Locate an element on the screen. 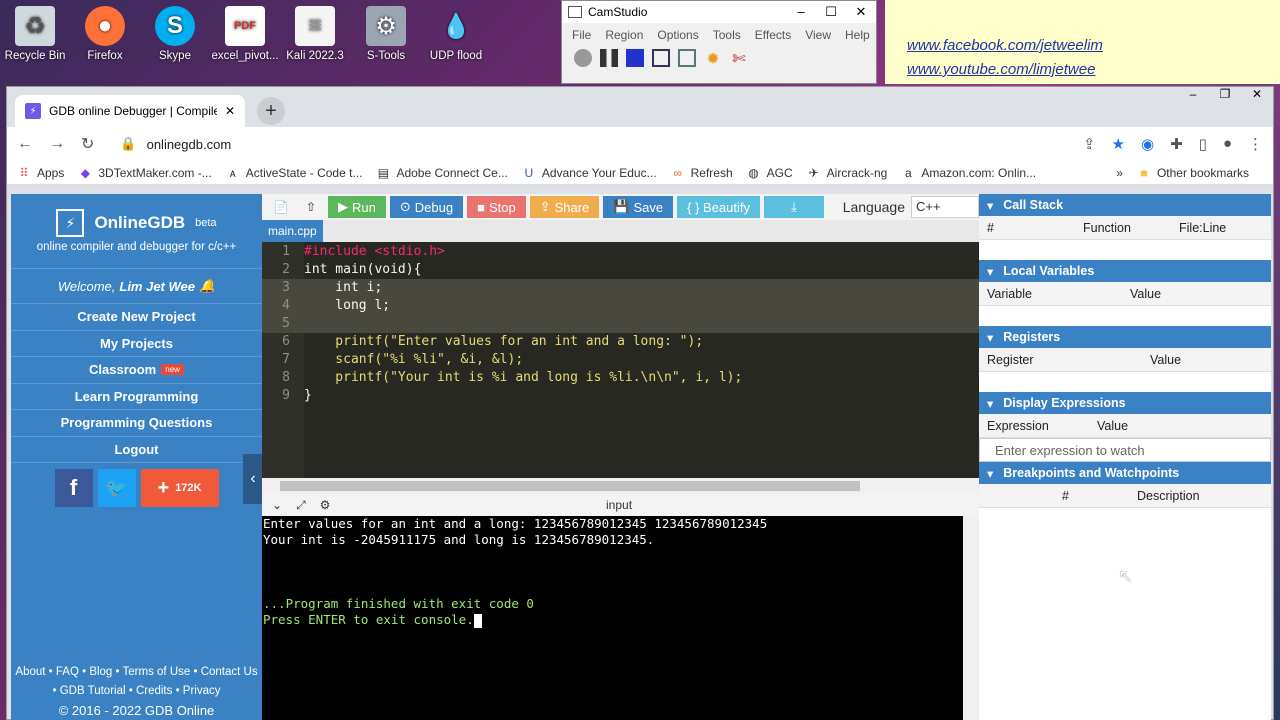 The height and width of the screenshot is (720, 1280). registers-header: ▾ Registers is located at coordinates (1125, 337).